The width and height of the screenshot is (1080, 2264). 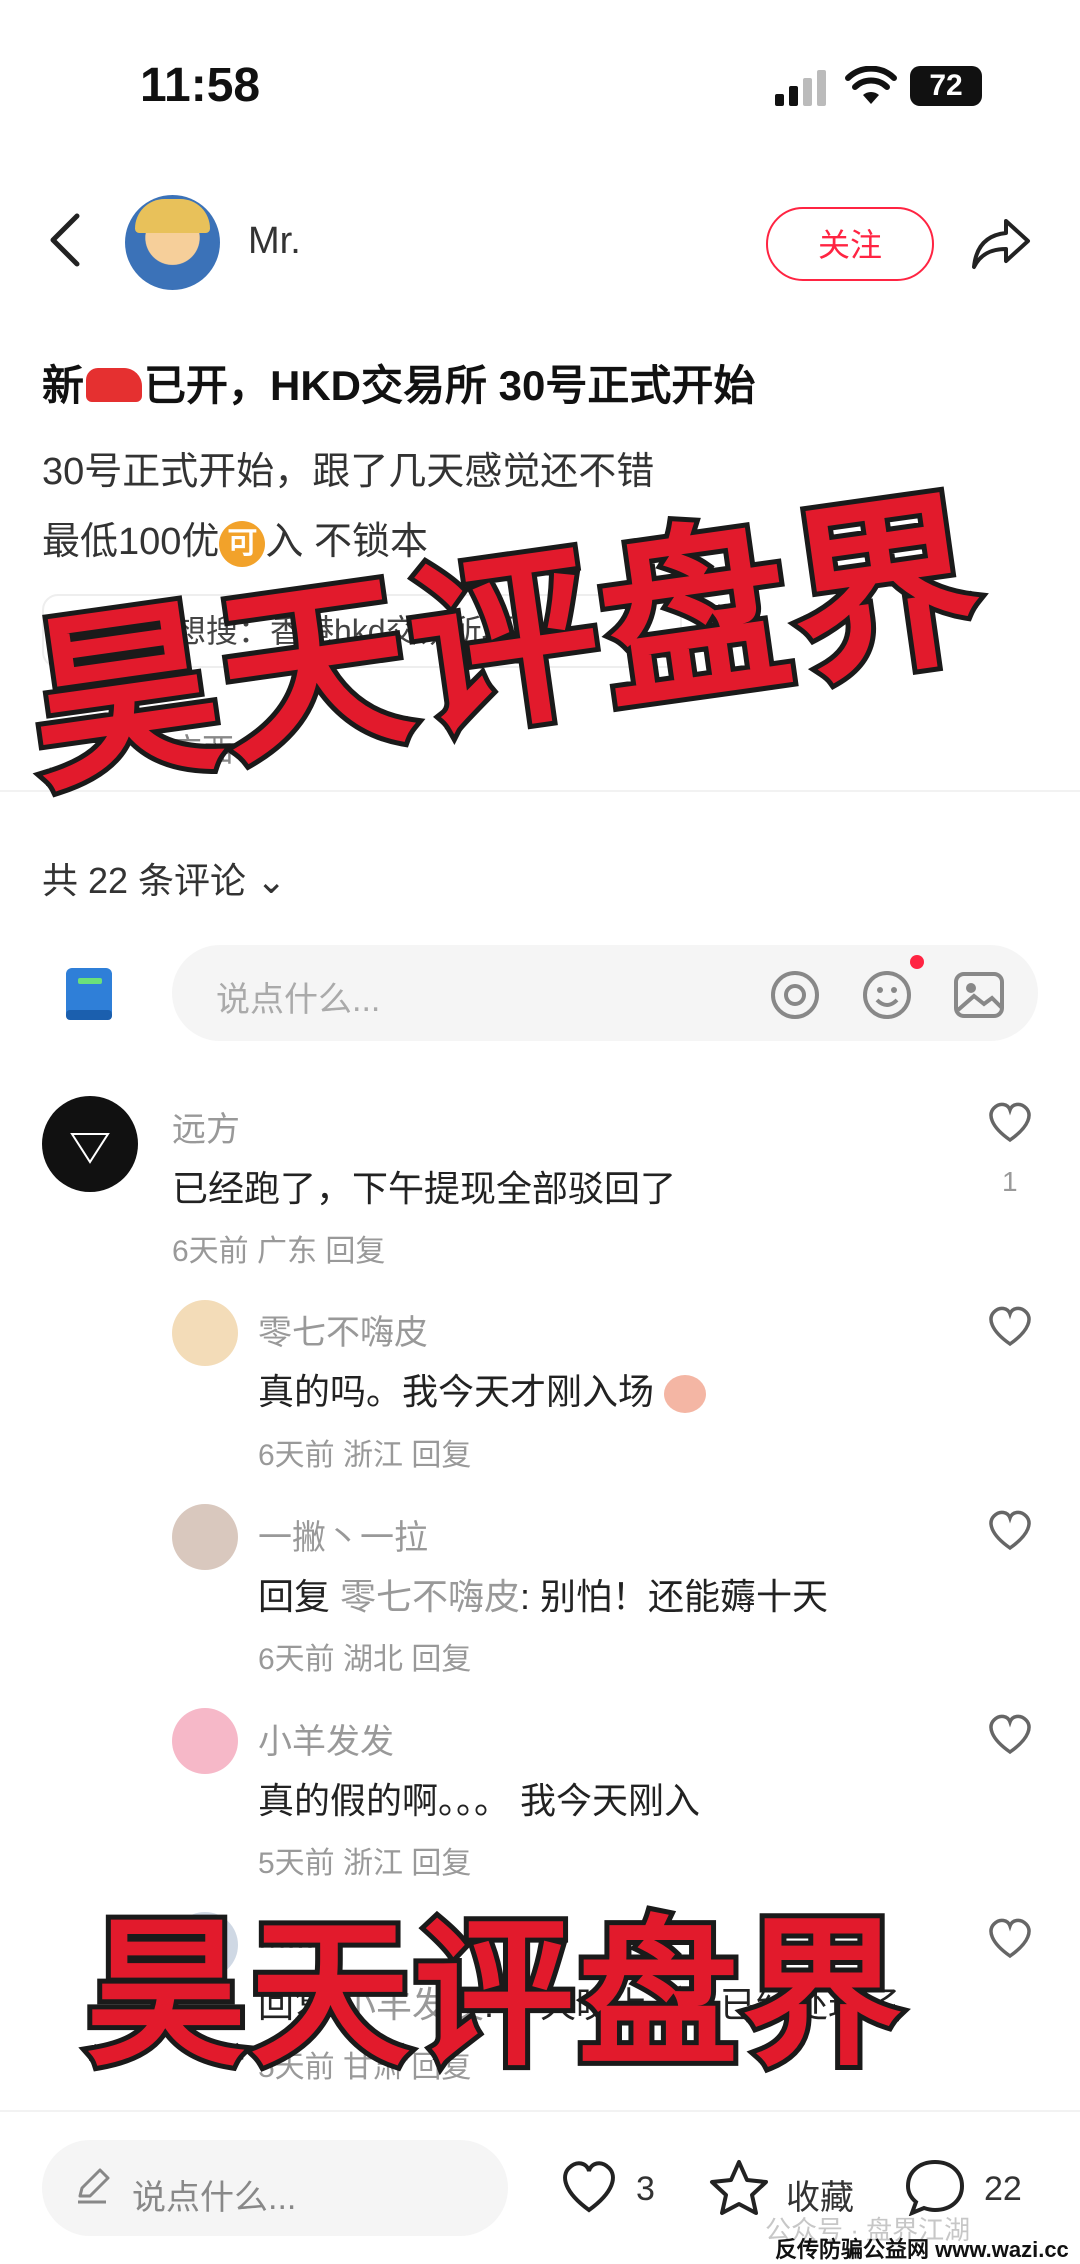 I want to click on notification-dot, so click(x=917, y=962).